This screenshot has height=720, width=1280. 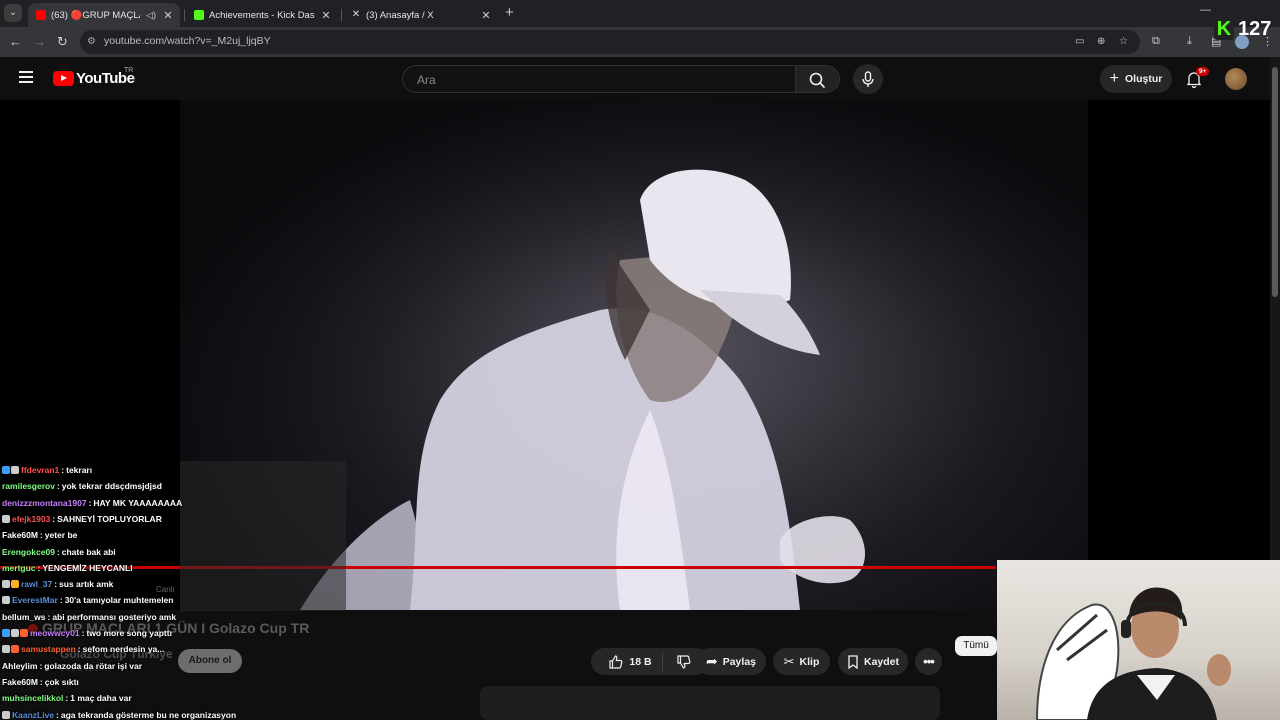 What do you see at coordinates (1123, 41) in the screenshot?
I see `bookmark-star-icon: ☆` at bounding box center [1123, 41].